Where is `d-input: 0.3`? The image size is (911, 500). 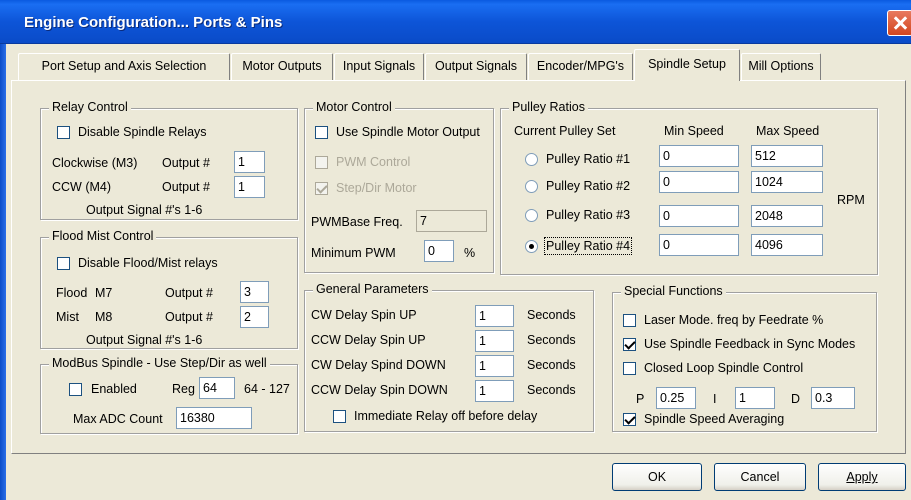
d-input: 0.3 is located at coordinates (833, 398).